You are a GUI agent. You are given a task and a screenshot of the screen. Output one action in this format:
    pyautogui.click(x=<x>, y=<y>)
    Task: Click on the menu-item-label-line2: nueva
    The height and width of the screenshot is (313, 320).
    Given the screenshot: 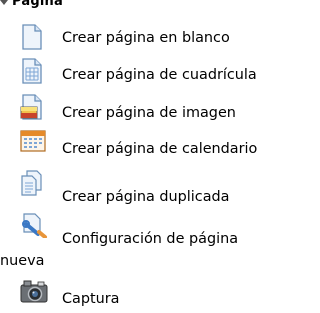 What is the action you would take?
    pyautogui.click(x=22, y=261)
    